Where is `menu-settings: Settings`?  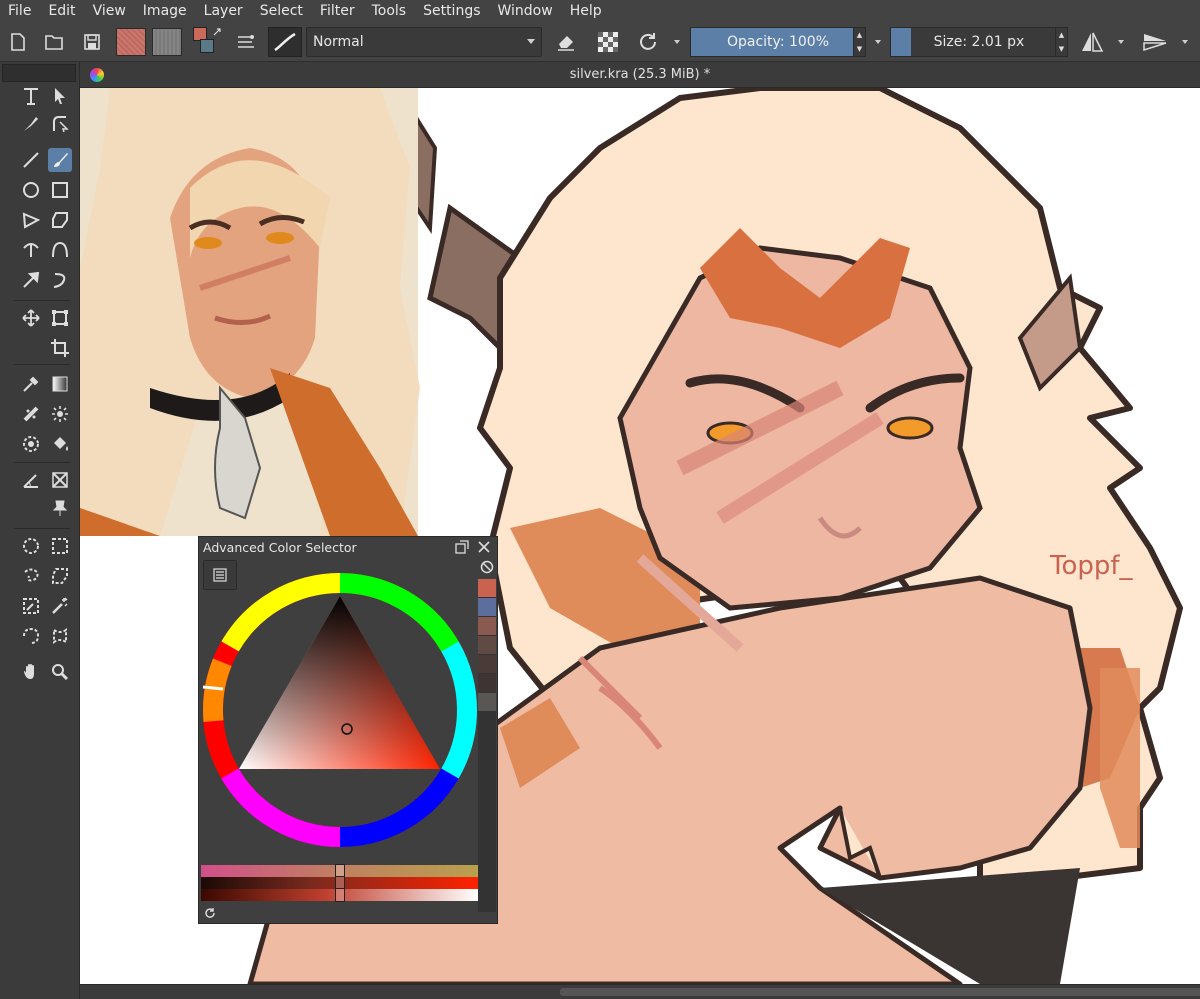
menu-settings: Settings is located at coordinates (452, 11).